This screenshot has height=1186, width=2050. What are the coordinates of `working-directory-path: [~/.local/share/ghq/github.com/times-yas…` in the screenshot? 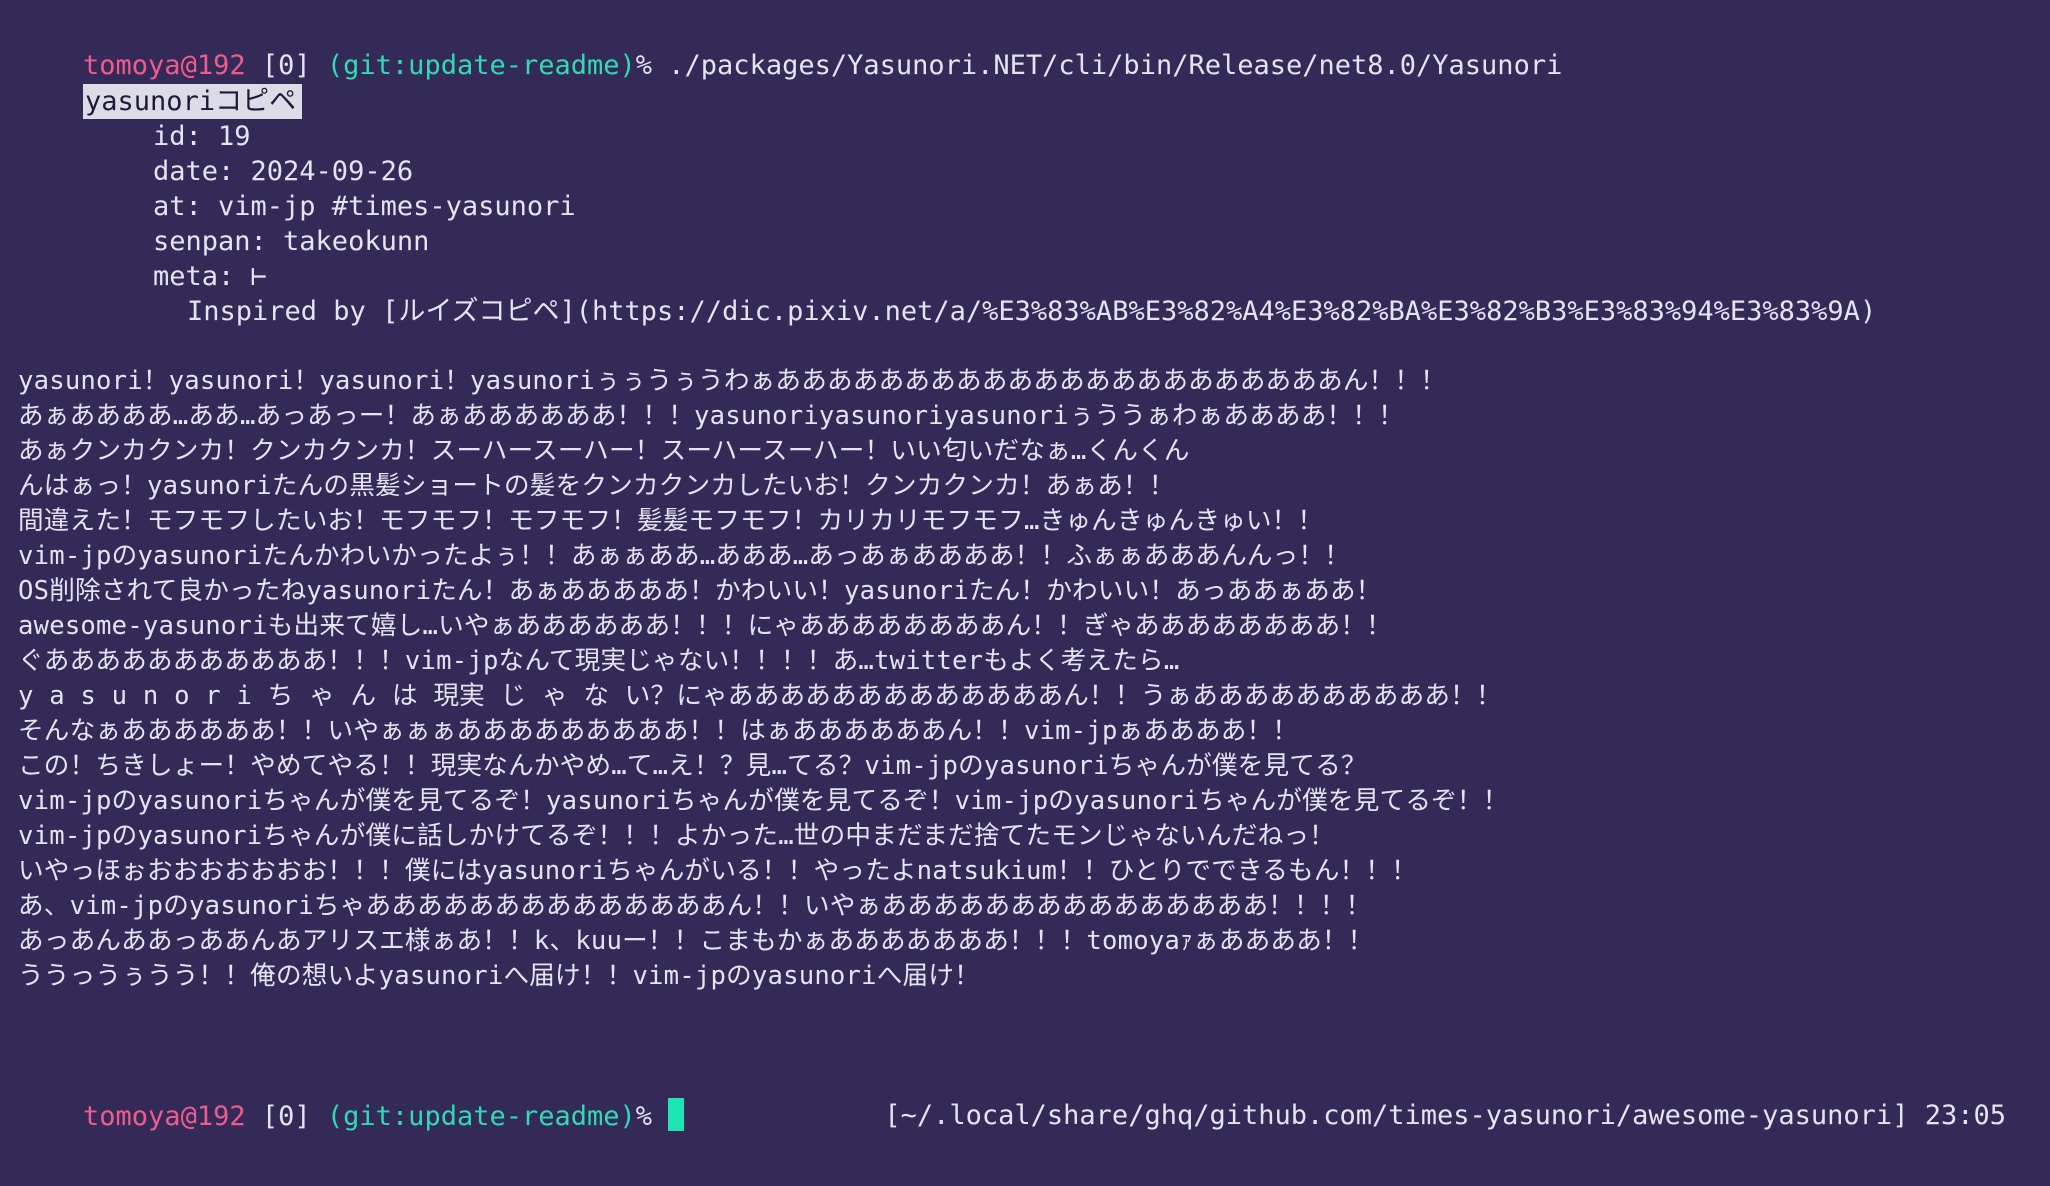 It's located at (1396, 1115).